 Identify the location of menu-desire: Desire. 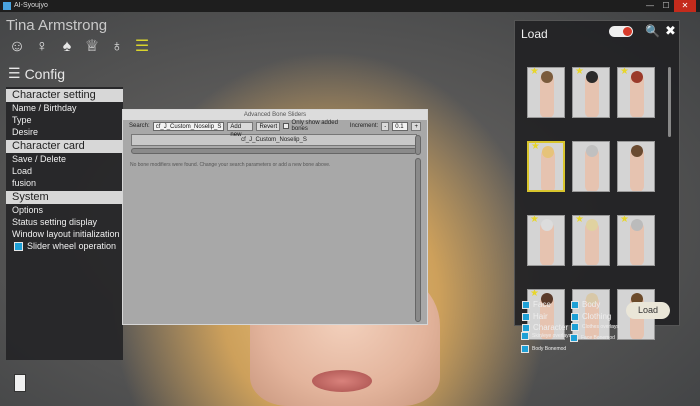
(64, 132).